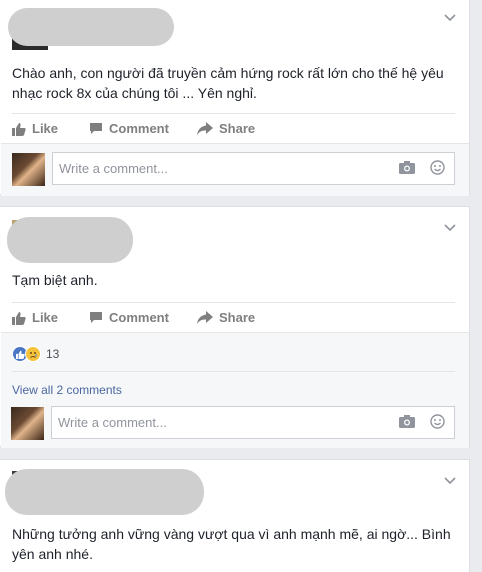 The width and height of the screenshot is (482, 572). What do you see at coordinates (233, 371) in the screenshot?
I see `divider` at bounding box center [233, 371].